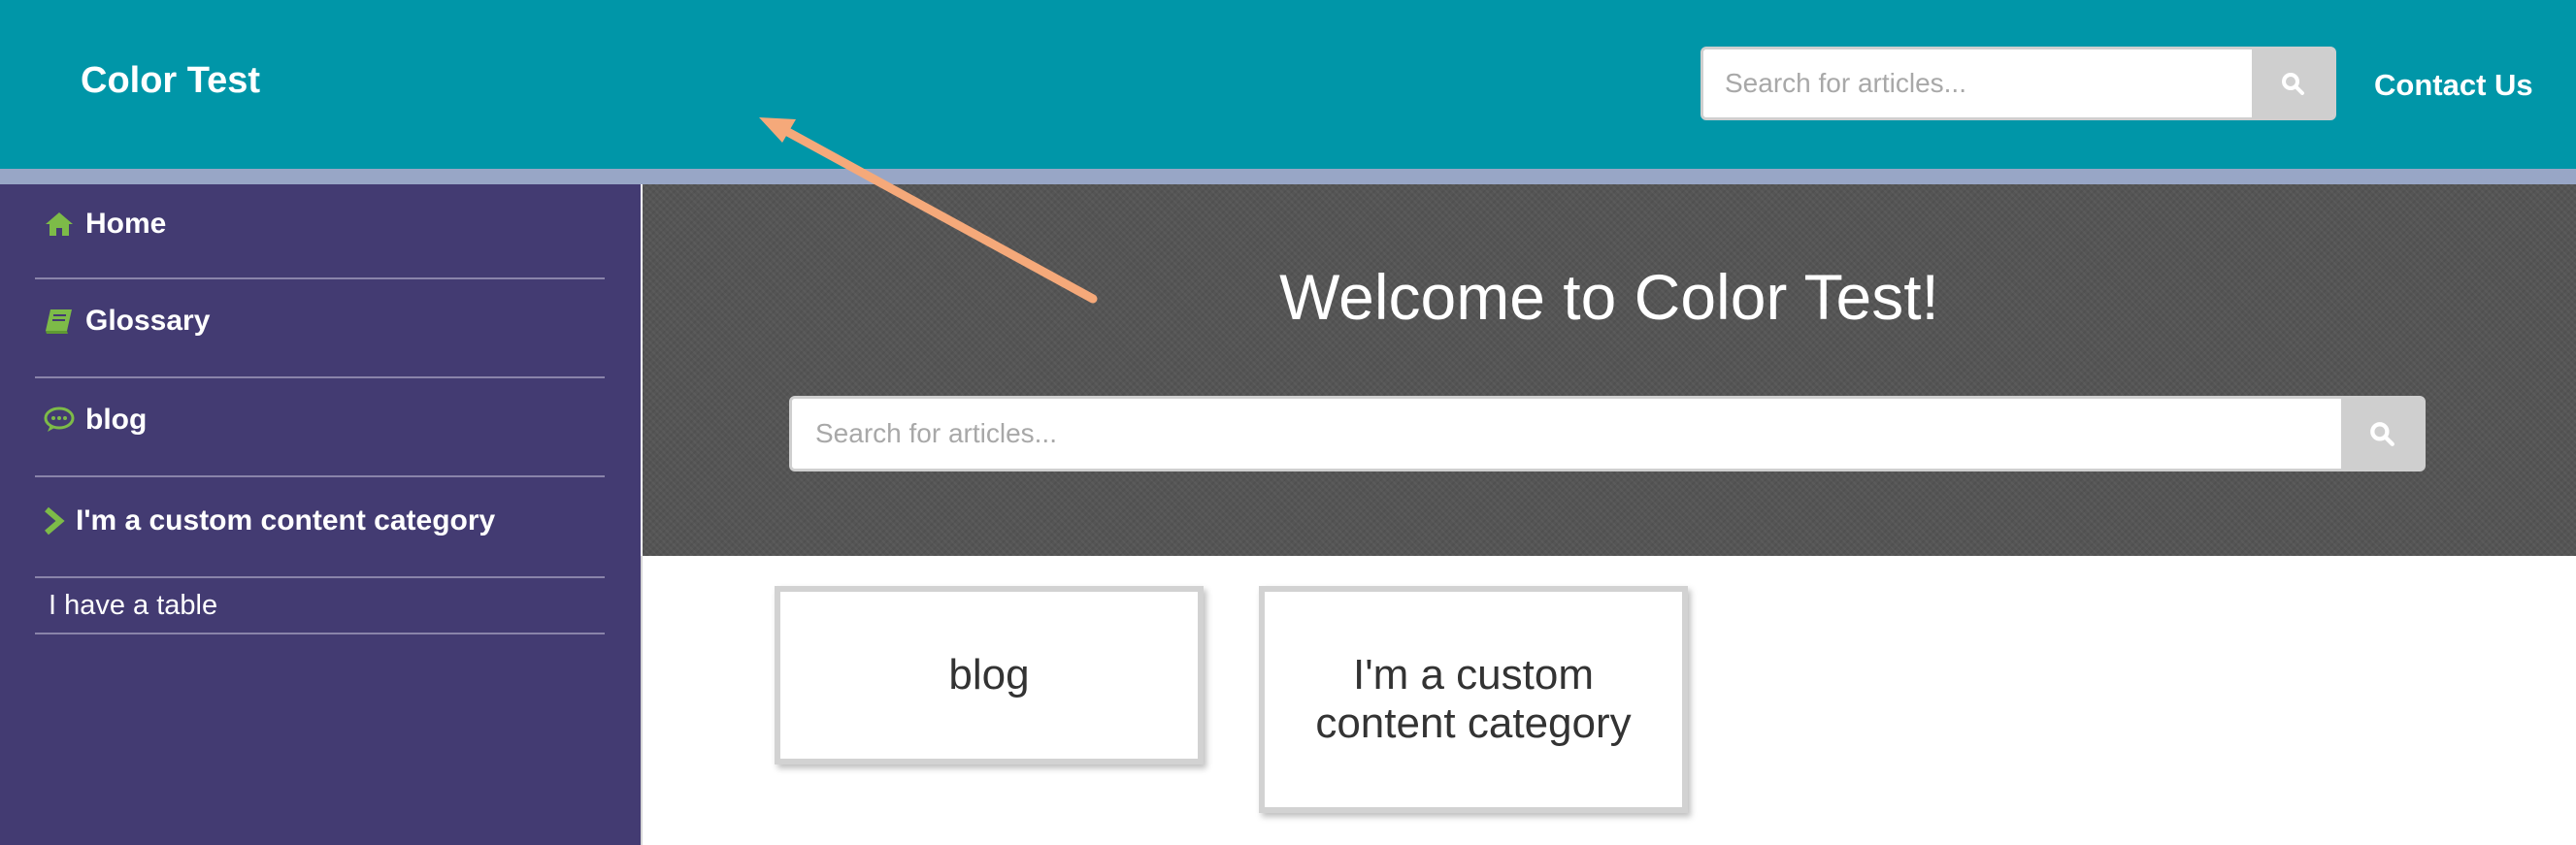  I want to click on header-accent-strip, so click(1288, 176).